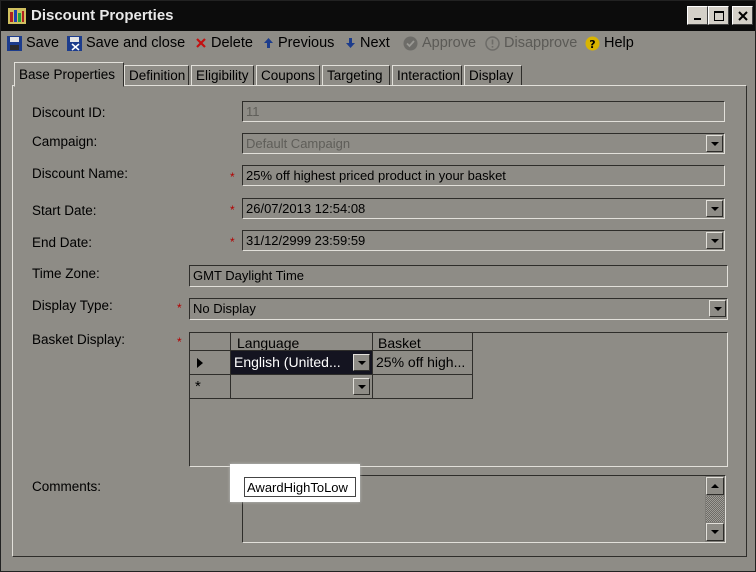 The image size is (756, 572). I want to click on approve-button: Approve, so click(439, 43).